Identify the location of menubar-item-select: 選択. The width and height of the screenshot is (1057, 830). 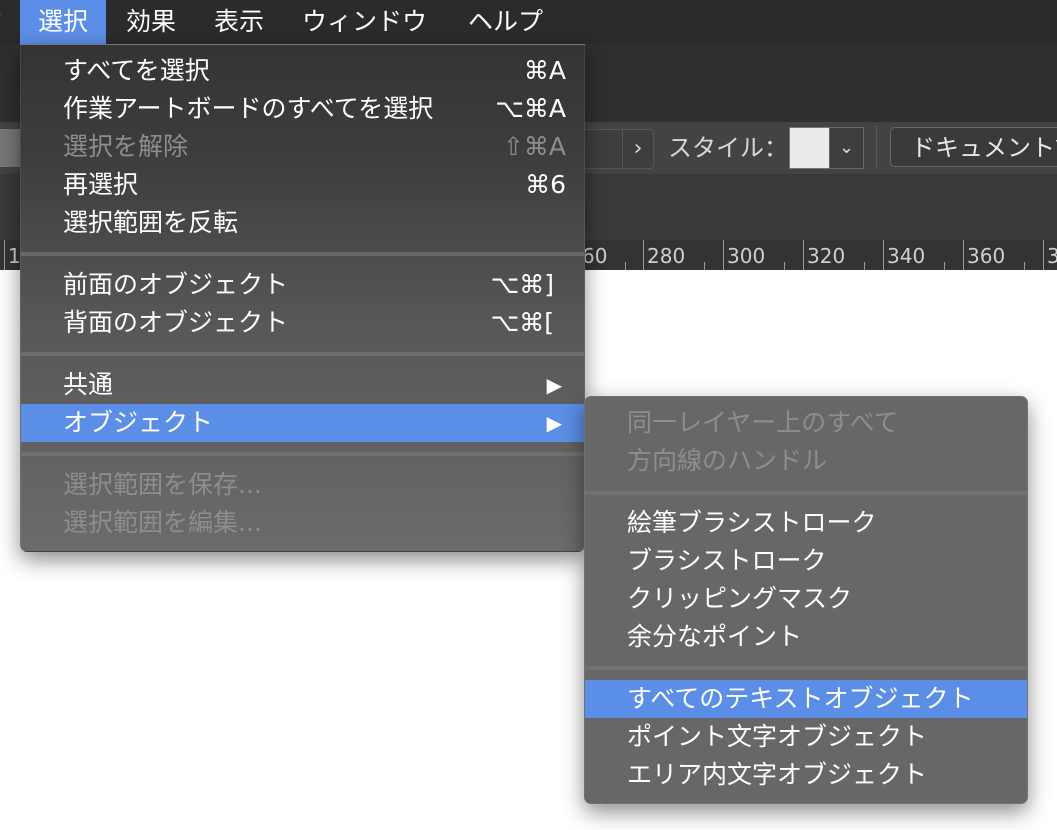
(63, 22).